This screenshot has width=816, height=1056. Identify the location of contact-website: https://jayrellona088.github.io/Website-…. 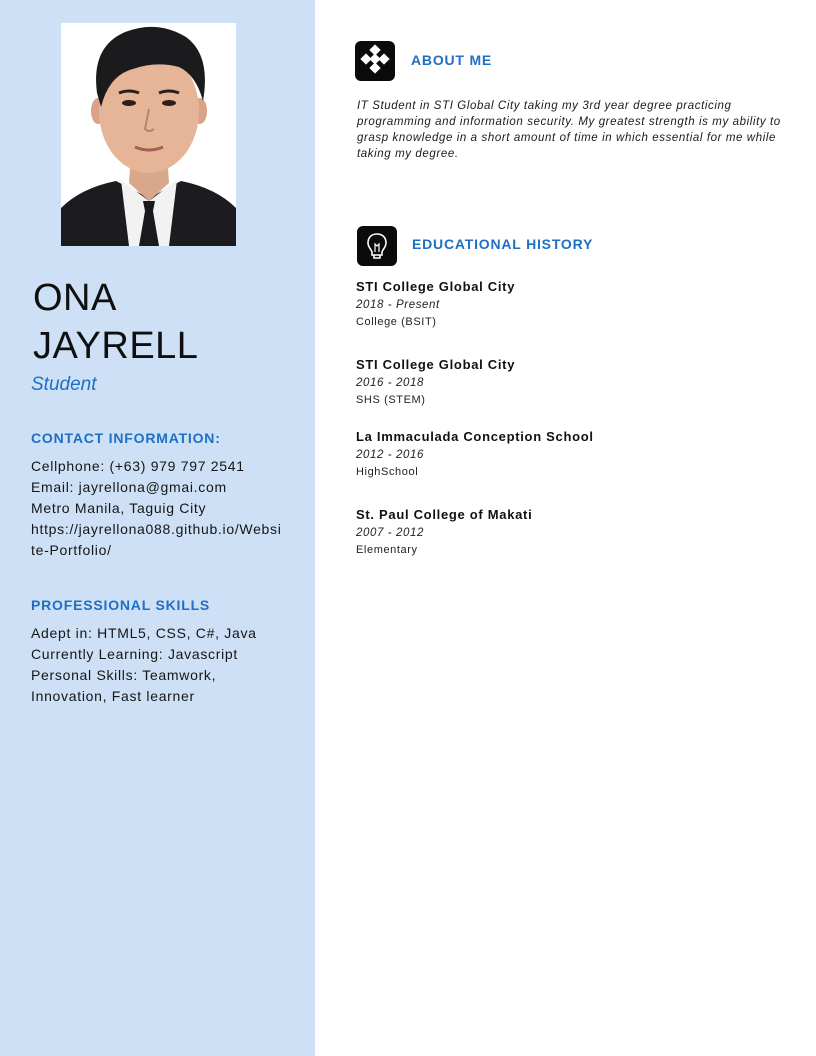
(158, 540).